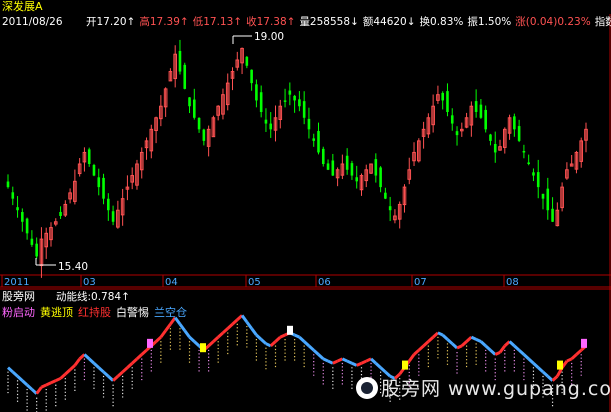 This screenshot has height=412, width=611. Describe the element at coordinates (163, 21) in the screenshot. I see `header-item: 高17.39↑` at that location.